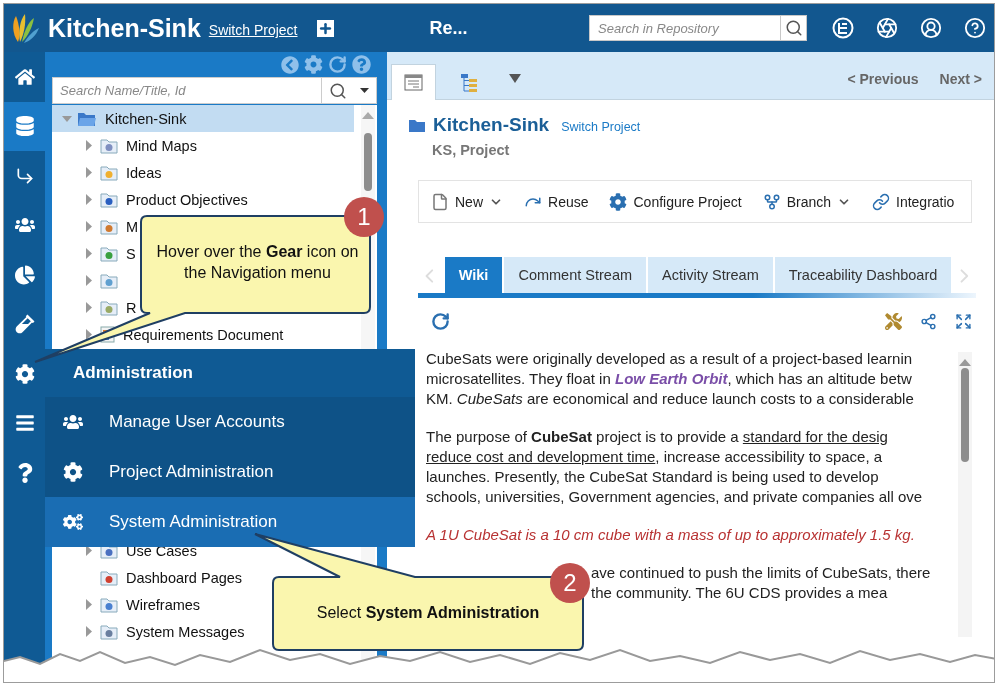  Describe the element at coordinates (230, 522) in the screenshot. I see `menu-item: System Administration` at that location.